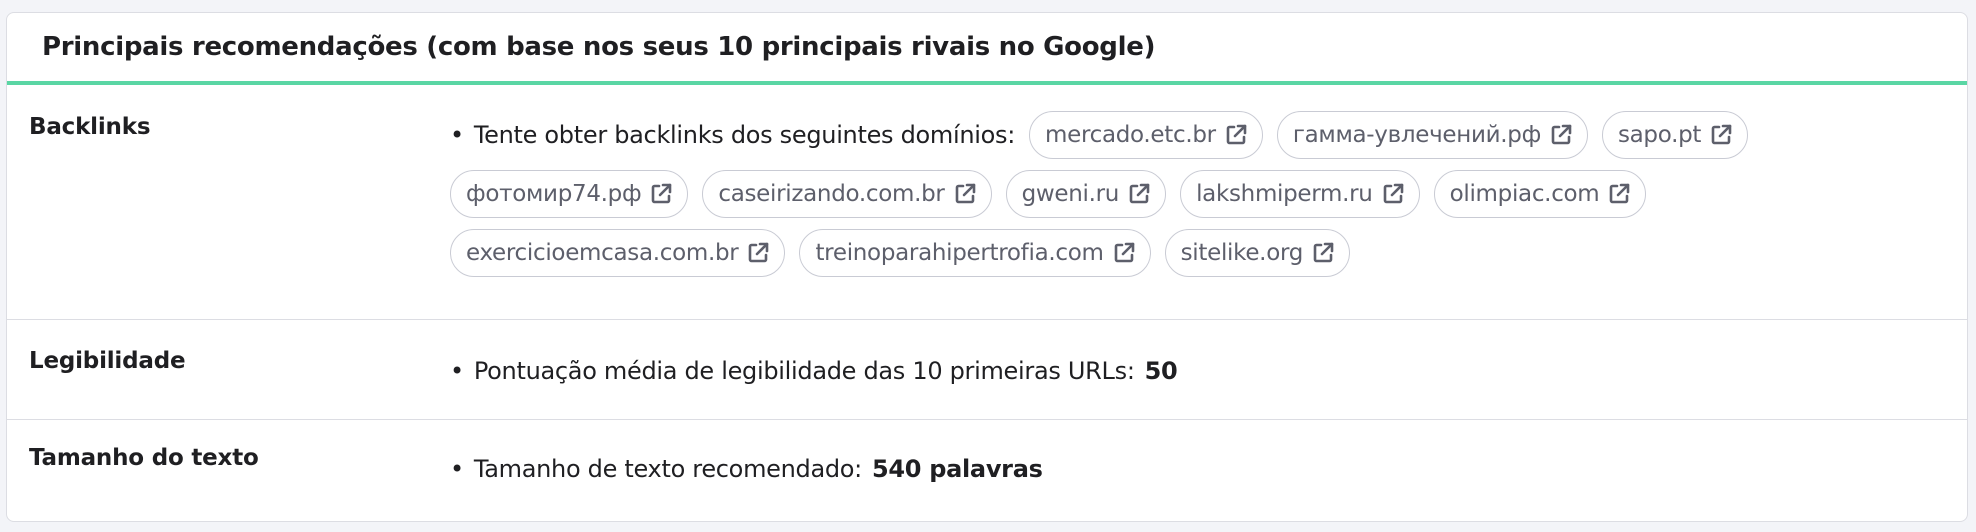 The width and height of the screenshot is (1976, 532). I want to click on domain-chip: olimpiac.com, so click(1540, 194).